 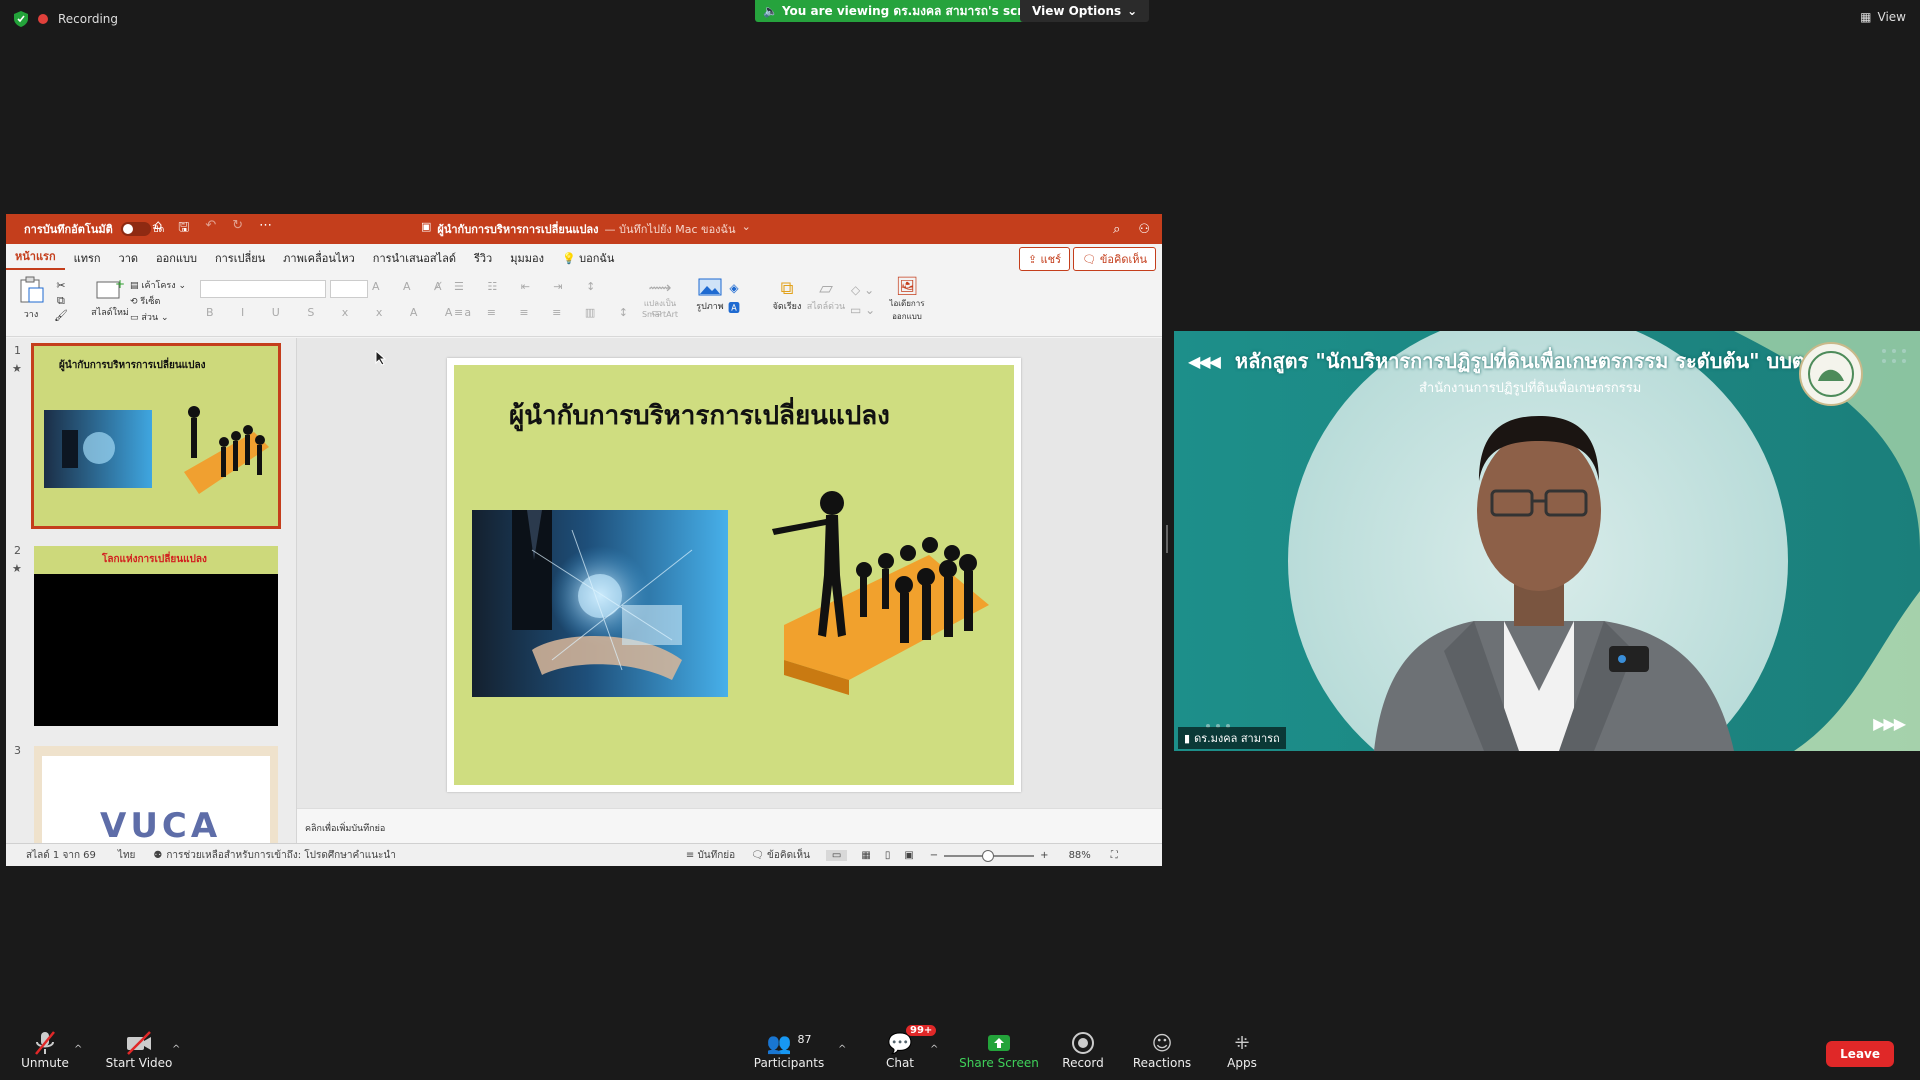 What do you see at coordinates (934, 1049) in the screenshot?
I see `chat-options-caret: ^` at bounding box center [934, 1049].